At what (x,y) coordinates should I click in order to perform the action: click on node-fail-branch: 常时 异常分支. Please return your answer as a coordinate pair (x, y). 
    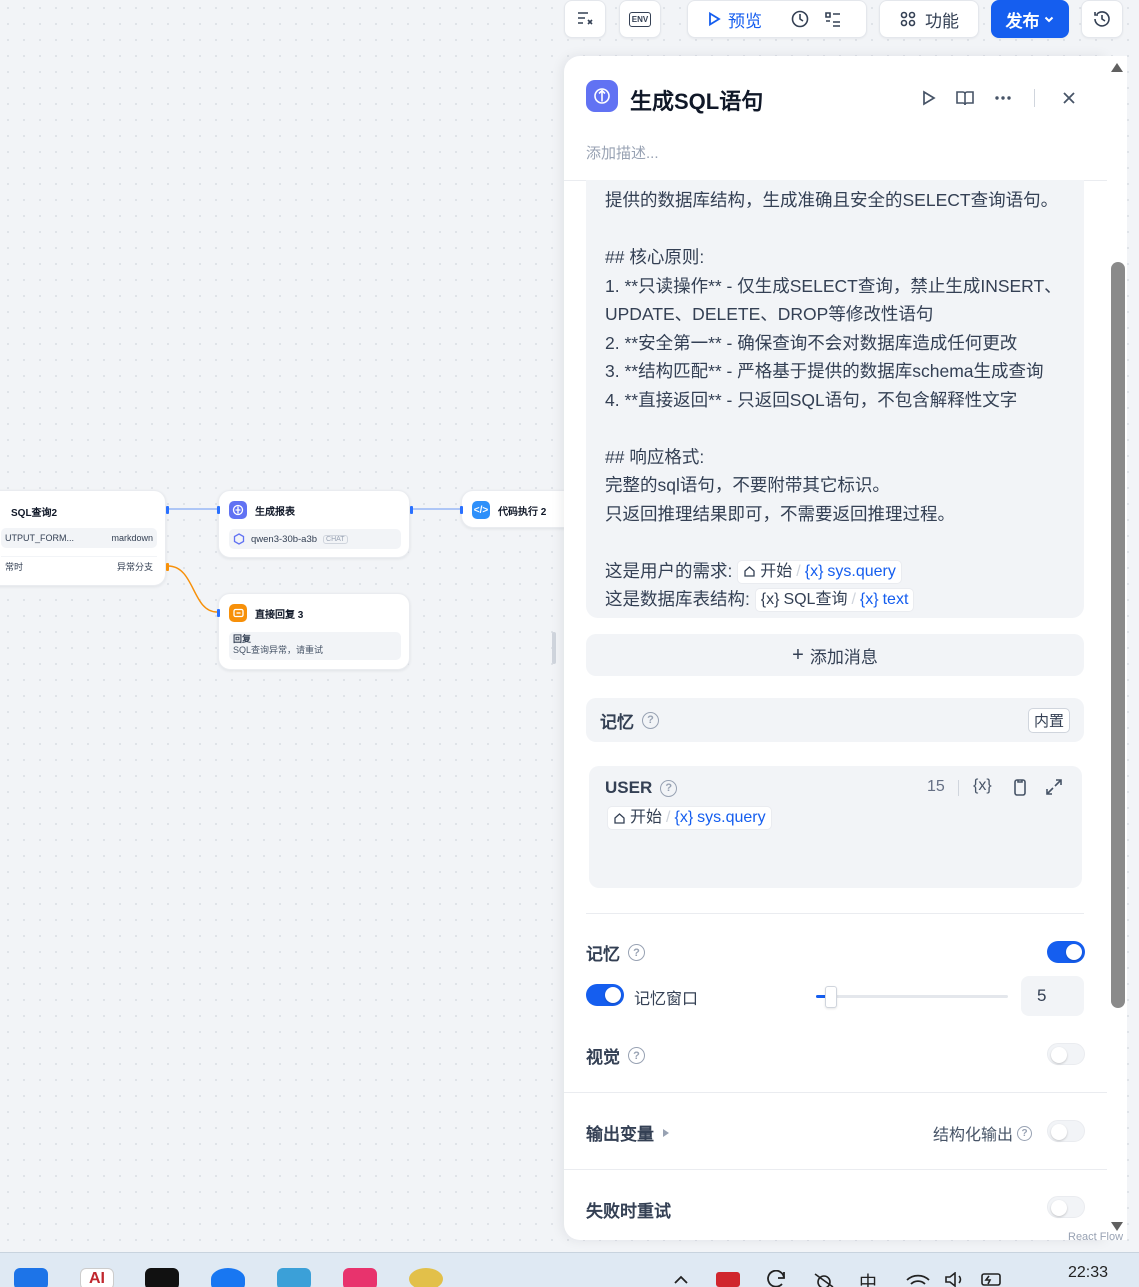
    Looking at the image, I should click on (79, 566).